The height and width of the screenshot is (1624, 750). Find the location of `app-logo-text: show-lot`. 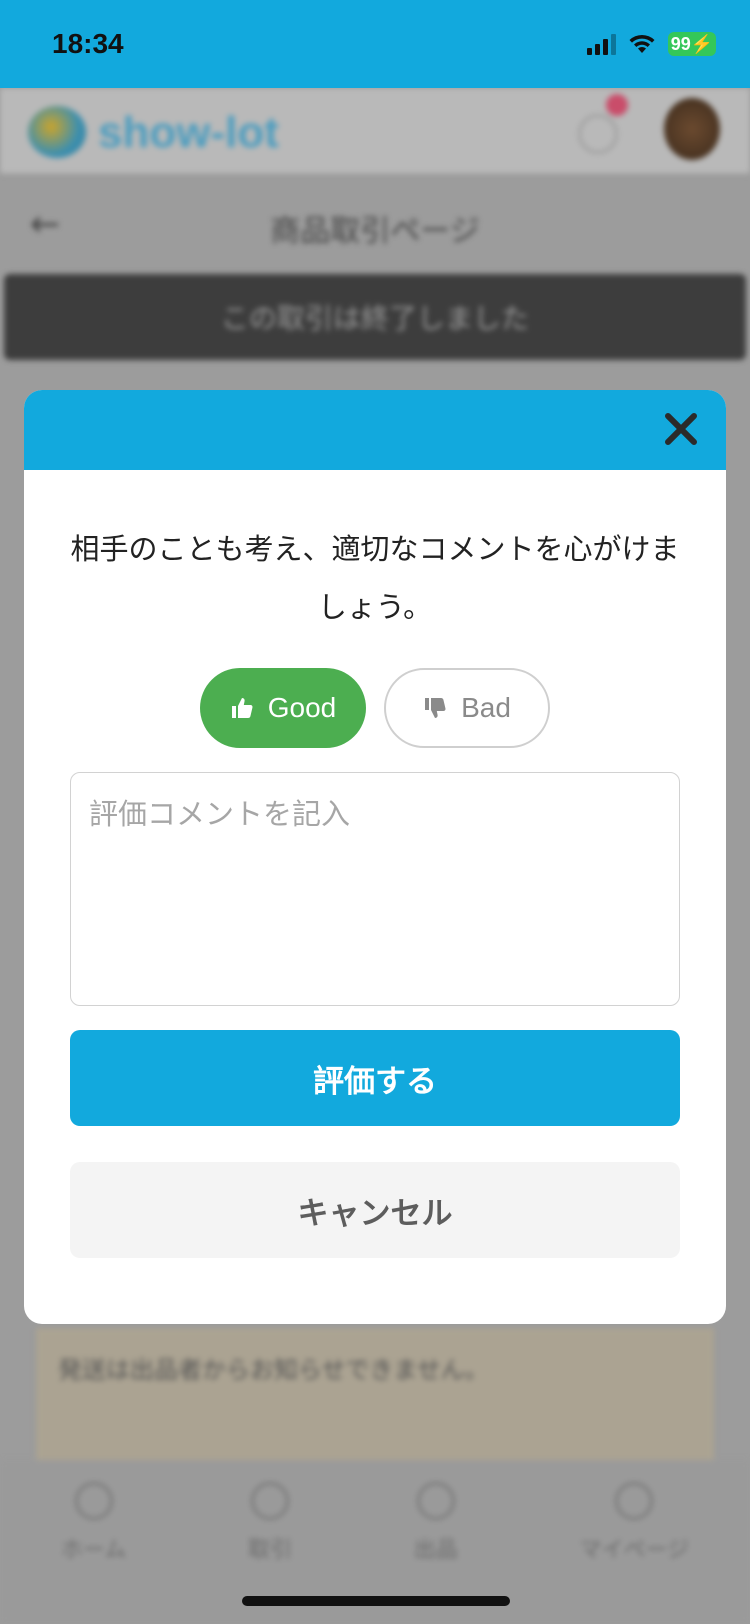

app-logo-text: show-lot is located at coordinates (188, 132).